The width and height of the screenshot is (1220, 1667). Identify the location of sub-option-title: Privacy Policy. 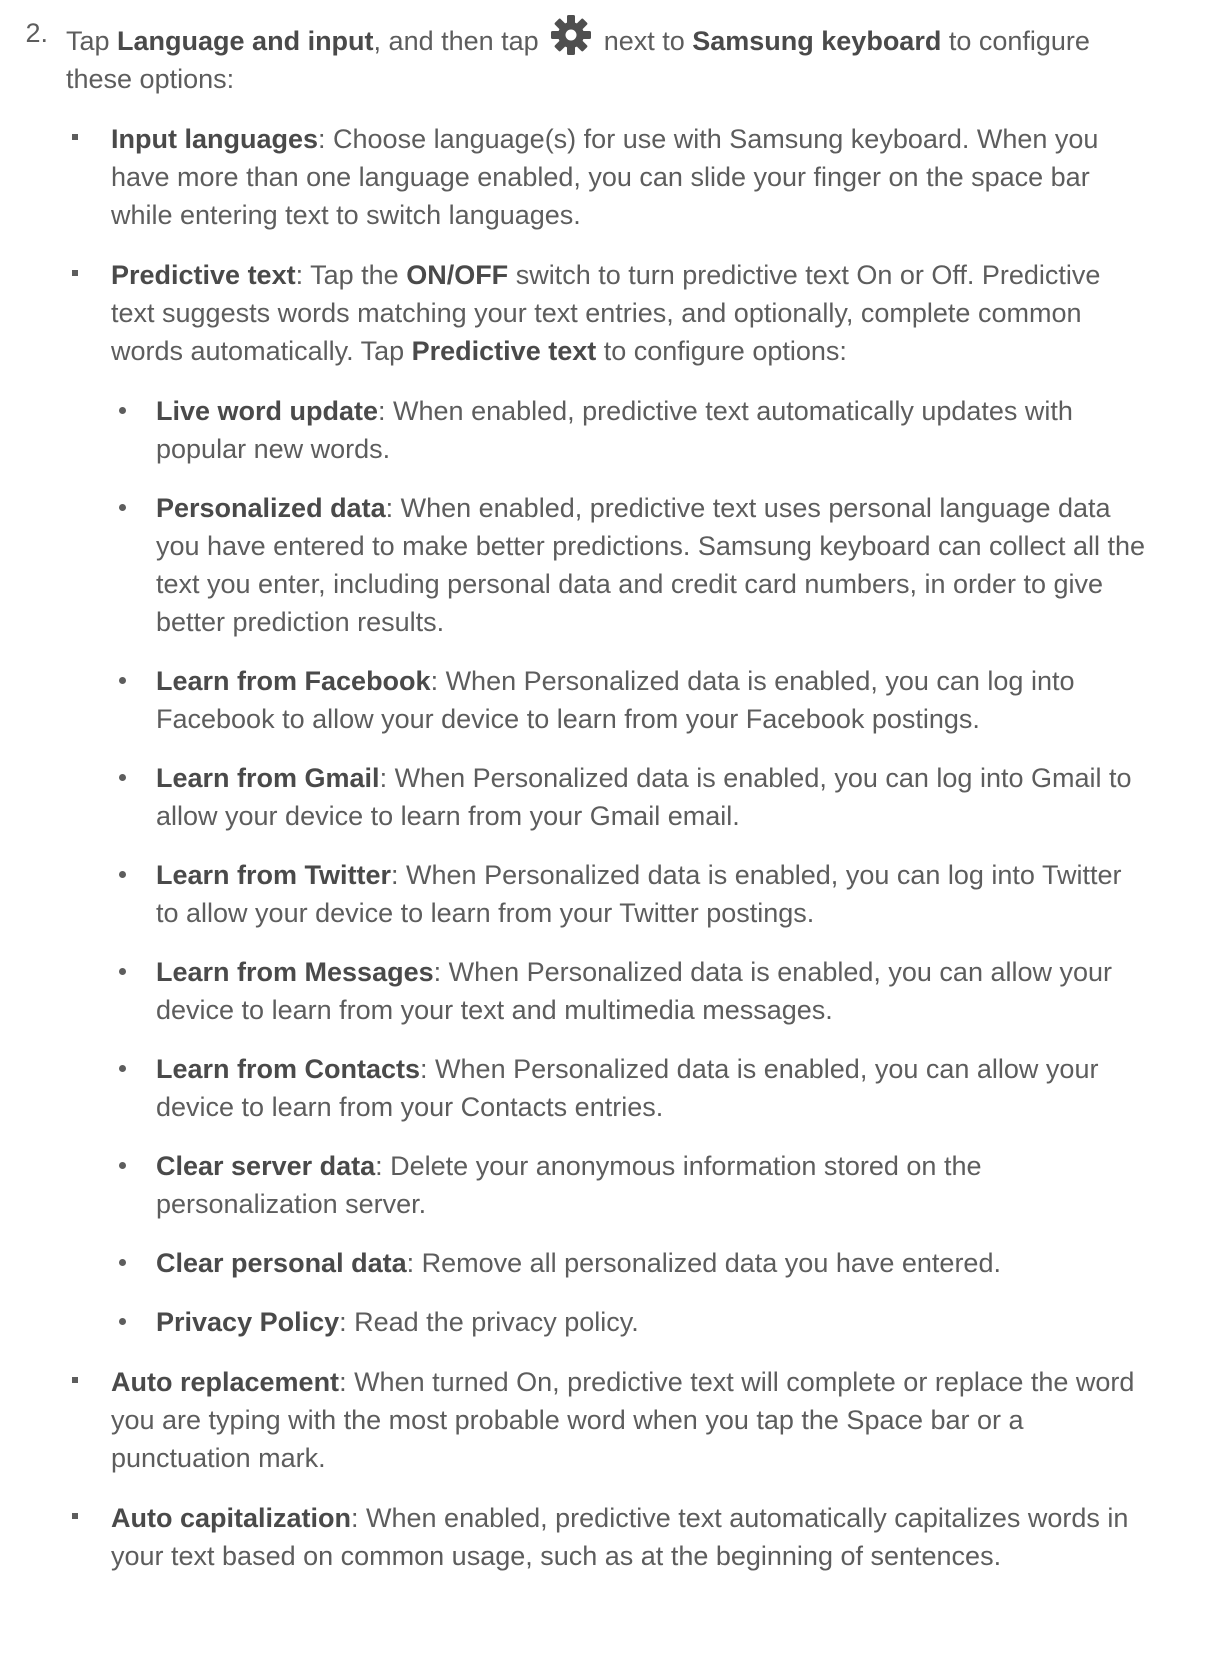
(248, 1322).